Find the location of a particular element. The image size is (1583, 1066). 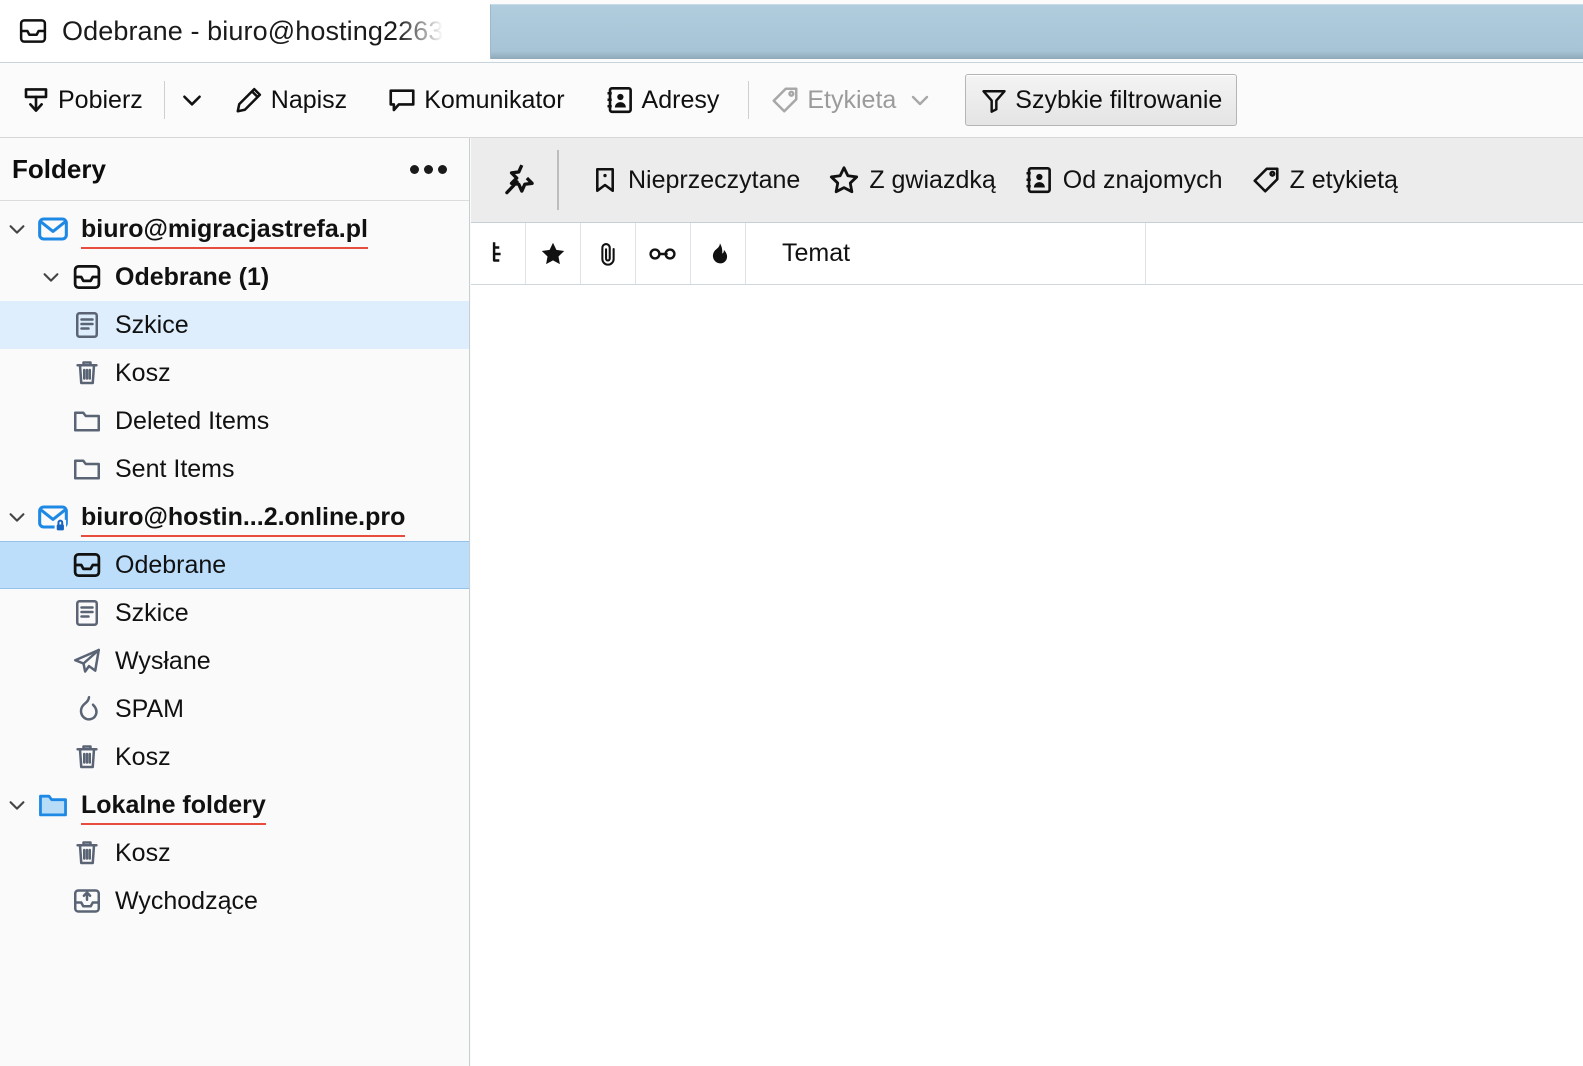

paperclip-icon is located at coordinates (608, 254).